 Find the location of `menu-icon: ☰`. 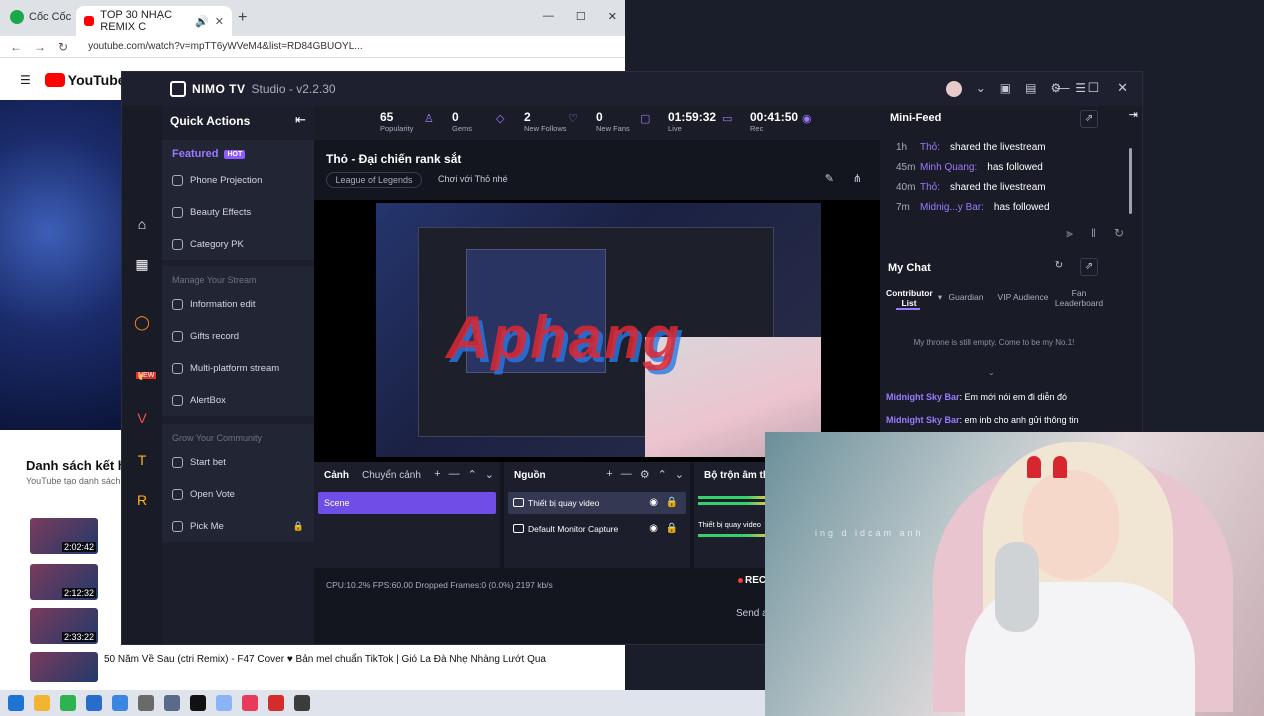

menu-icon: ☰ is located at coordinates (25, 80).